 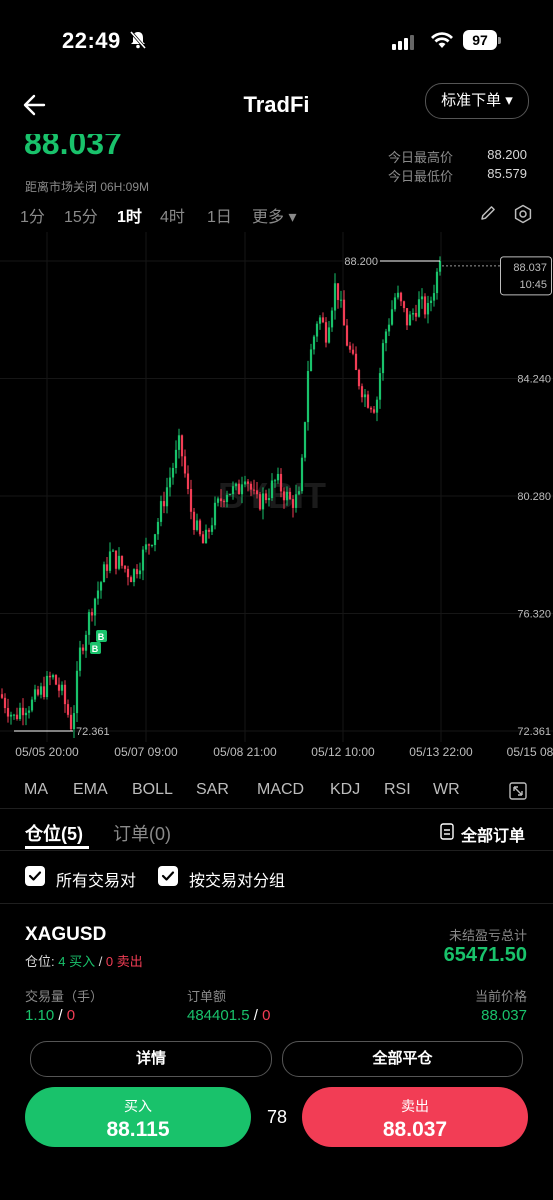 What do you see at coordinates (504, 1015) in the screenshot?
I see `current-price-value: 88.037` at bounding box center [504, 1015].